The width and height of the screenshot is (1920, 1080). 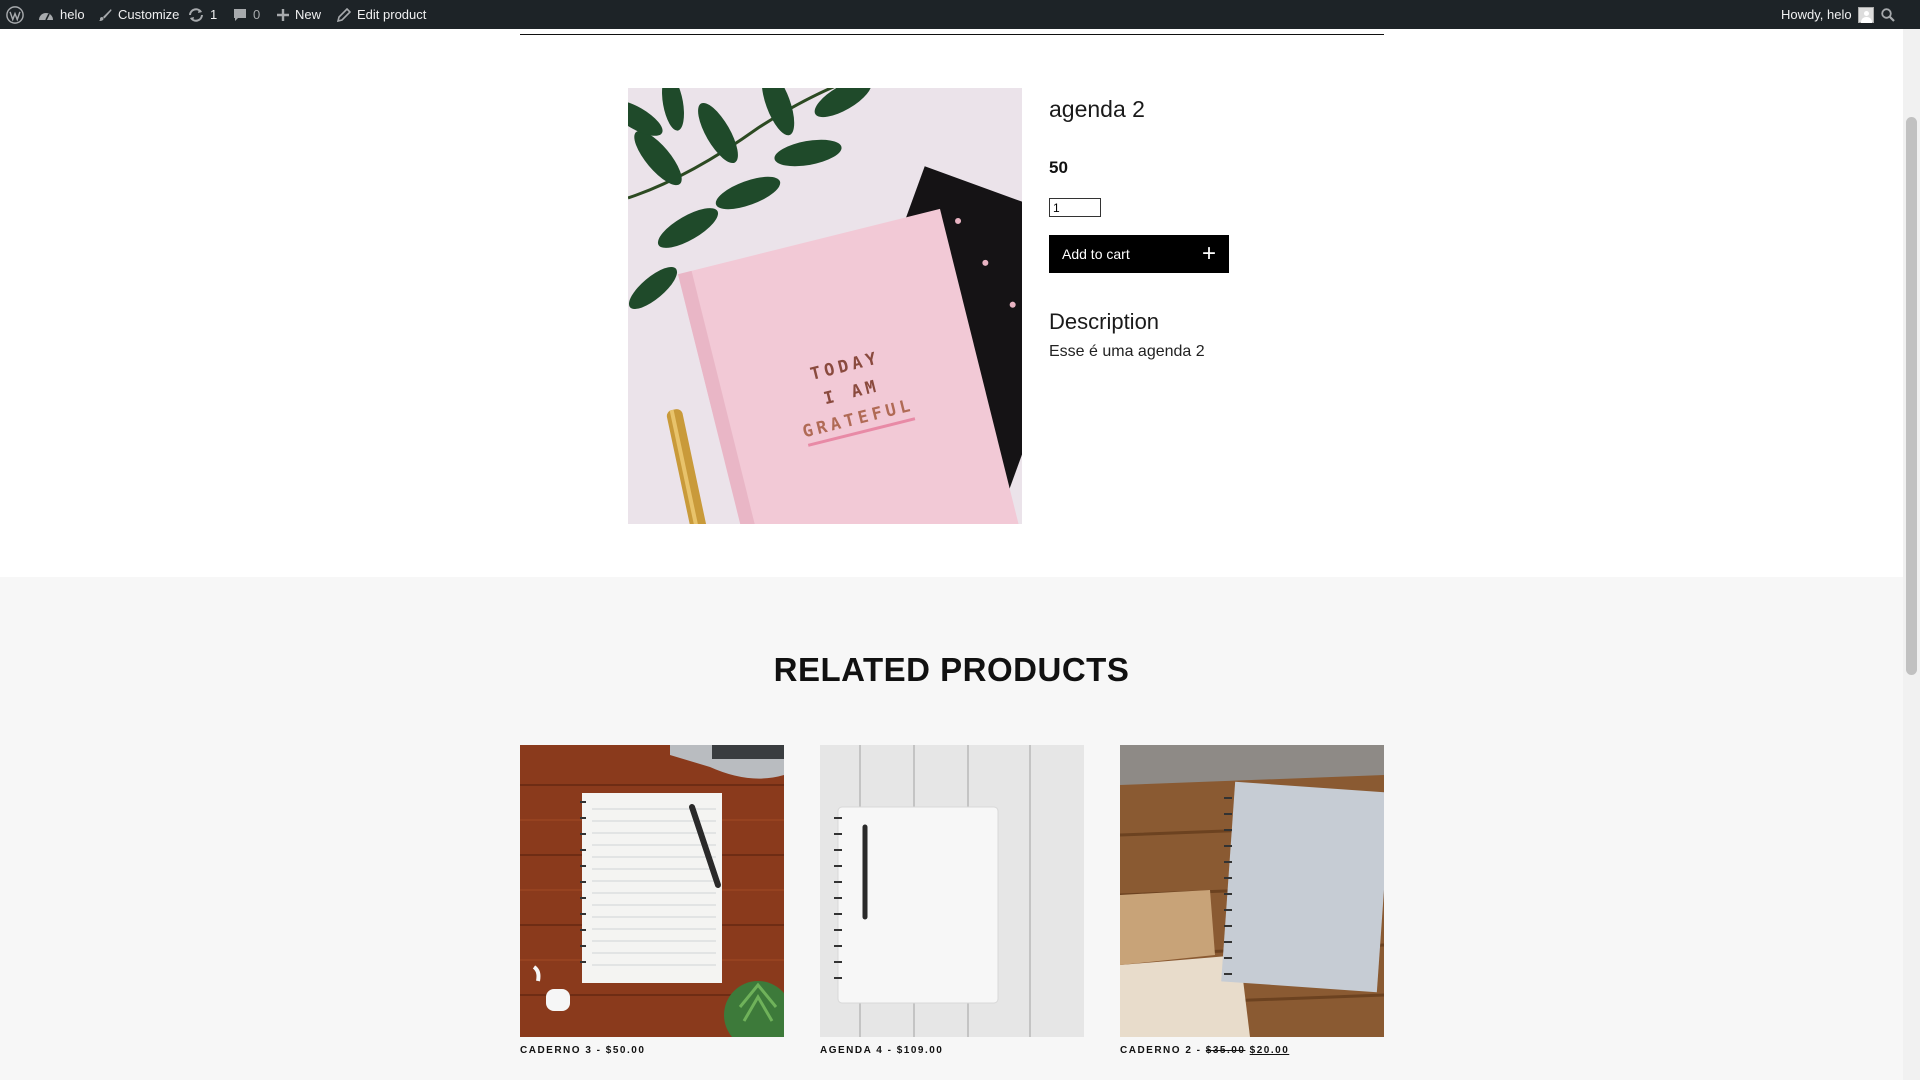 I want to click on related-product-card: AGENDA 4 - $109.00, so click(x=952, y=900).